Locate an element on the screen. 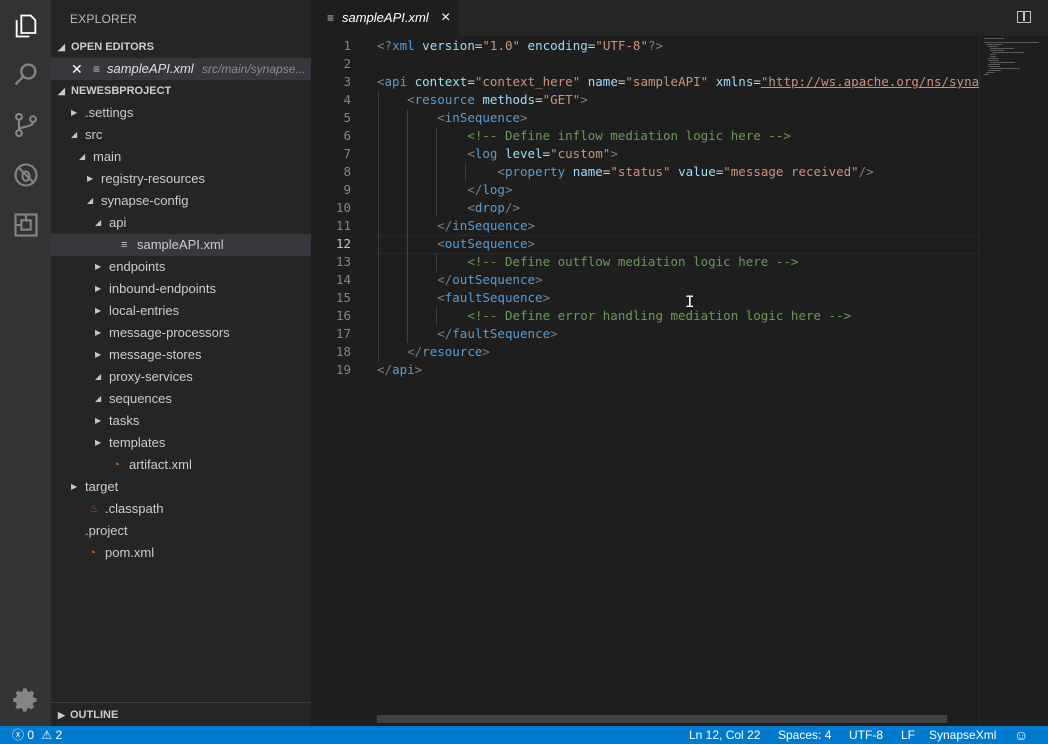 This screenshot has height=744, width=1048. tree-item: ◢ main is located at coordinates (181, 157).